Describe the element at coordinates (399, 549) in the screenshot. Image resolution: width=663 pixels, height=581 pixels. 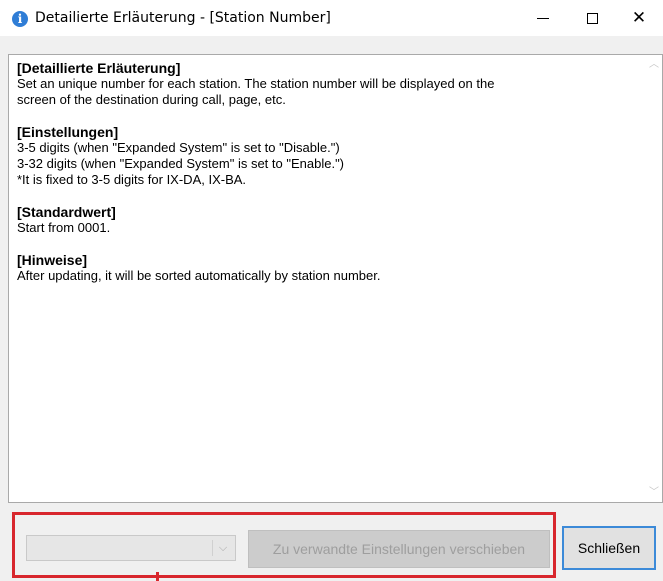
I see `move-to-related-settings-button: Zu verwandte Einstellungen verschieben` at that location.